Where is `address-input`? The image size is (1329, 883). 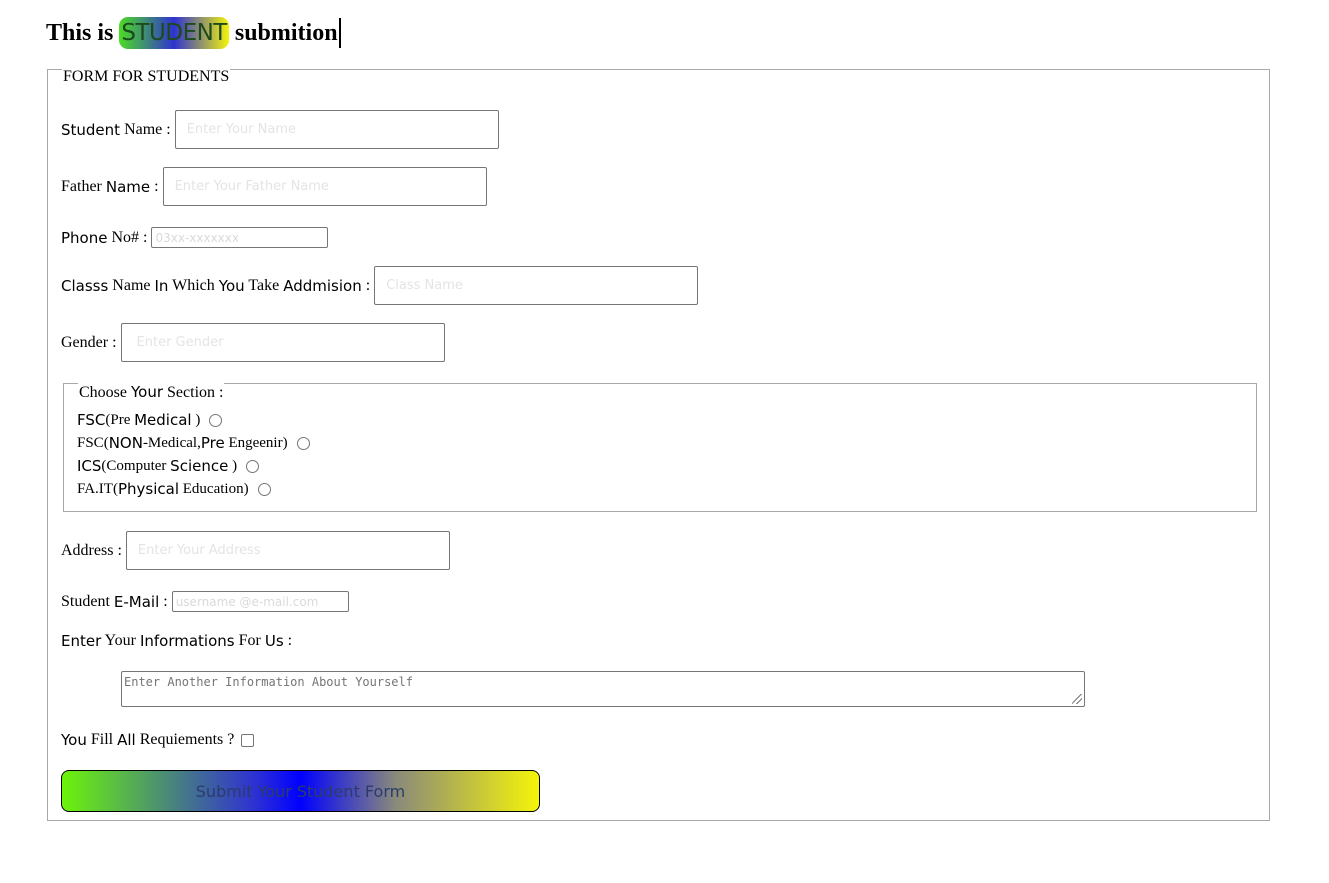
address-input is located at coordinates (287, 550).